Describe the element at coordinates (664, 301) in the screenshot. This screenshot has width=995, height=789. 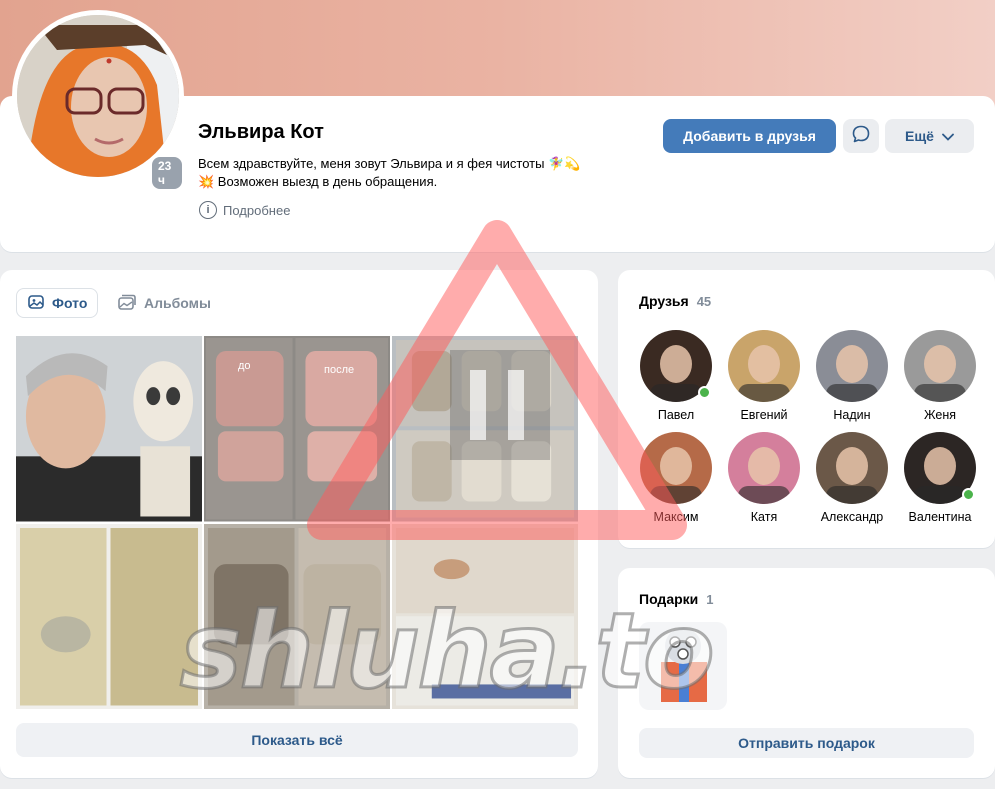
I see `friends-title: Друзья` at that location.